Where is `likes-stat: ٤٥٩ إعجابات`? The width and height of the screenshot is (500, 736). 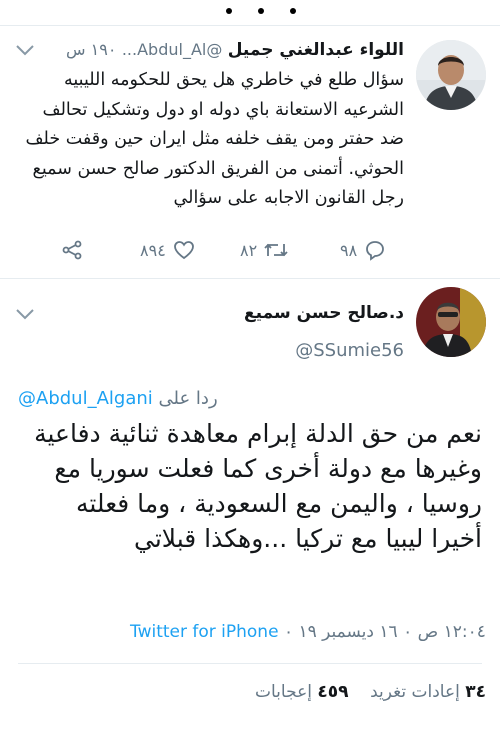 likes-stat: ٤٥٩ إعجابات is located at coordinates (301, 692).